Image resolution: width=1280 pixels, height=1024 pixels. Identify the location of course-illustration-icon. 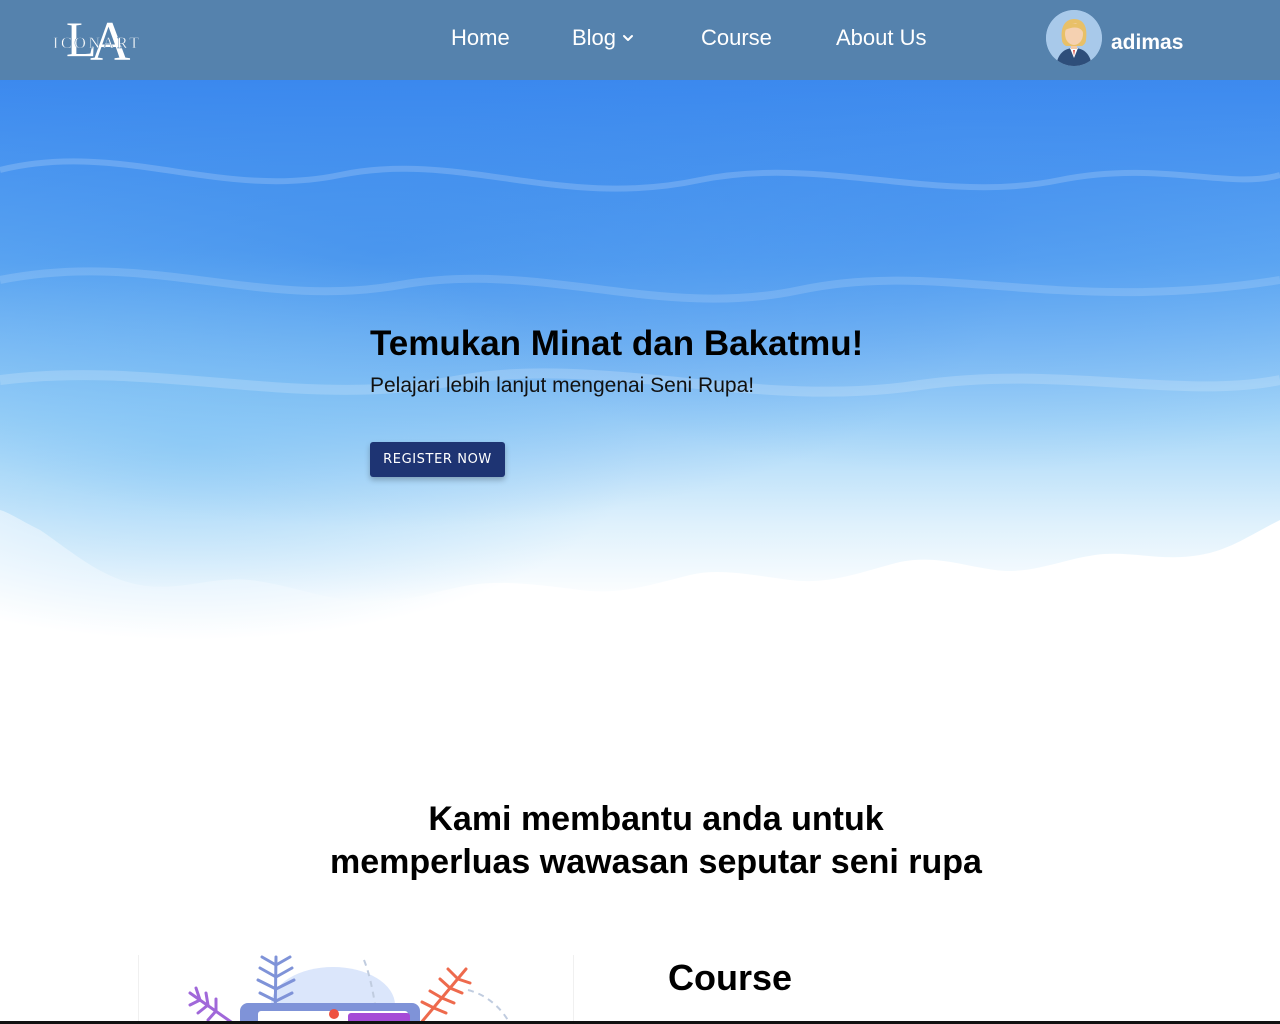
(356, 989).